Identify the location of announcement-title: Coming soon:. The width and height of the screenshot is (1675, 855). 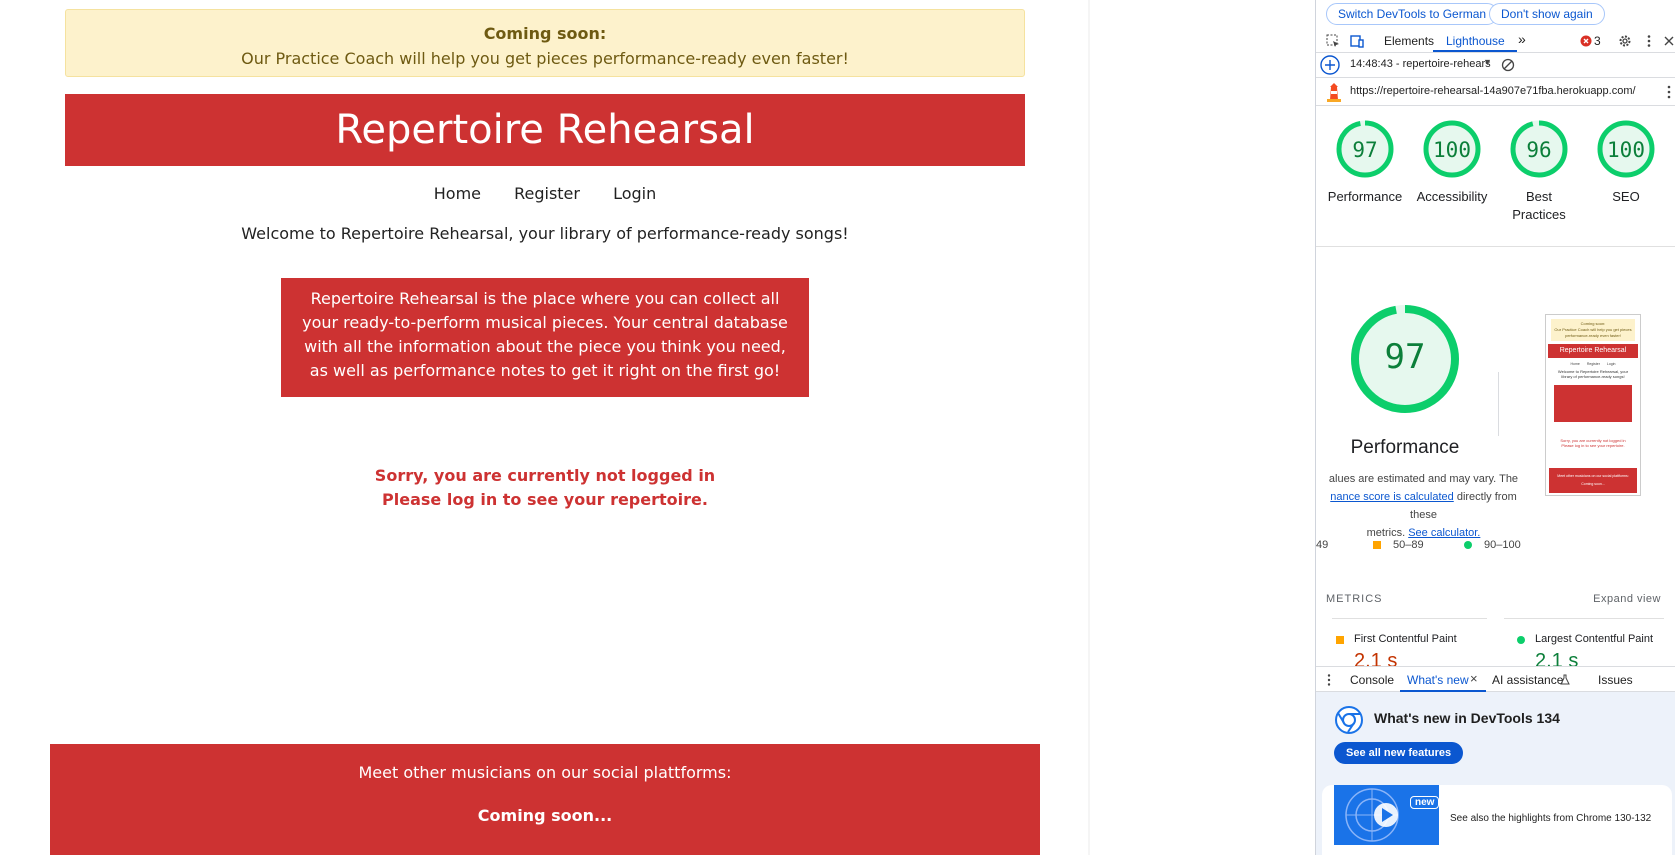
(545, 33).